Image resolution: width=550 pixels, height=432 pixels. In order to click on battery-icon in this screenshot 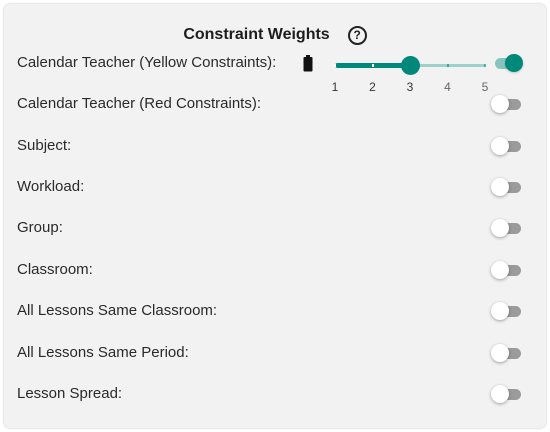, I will do `click(308, 63)`.